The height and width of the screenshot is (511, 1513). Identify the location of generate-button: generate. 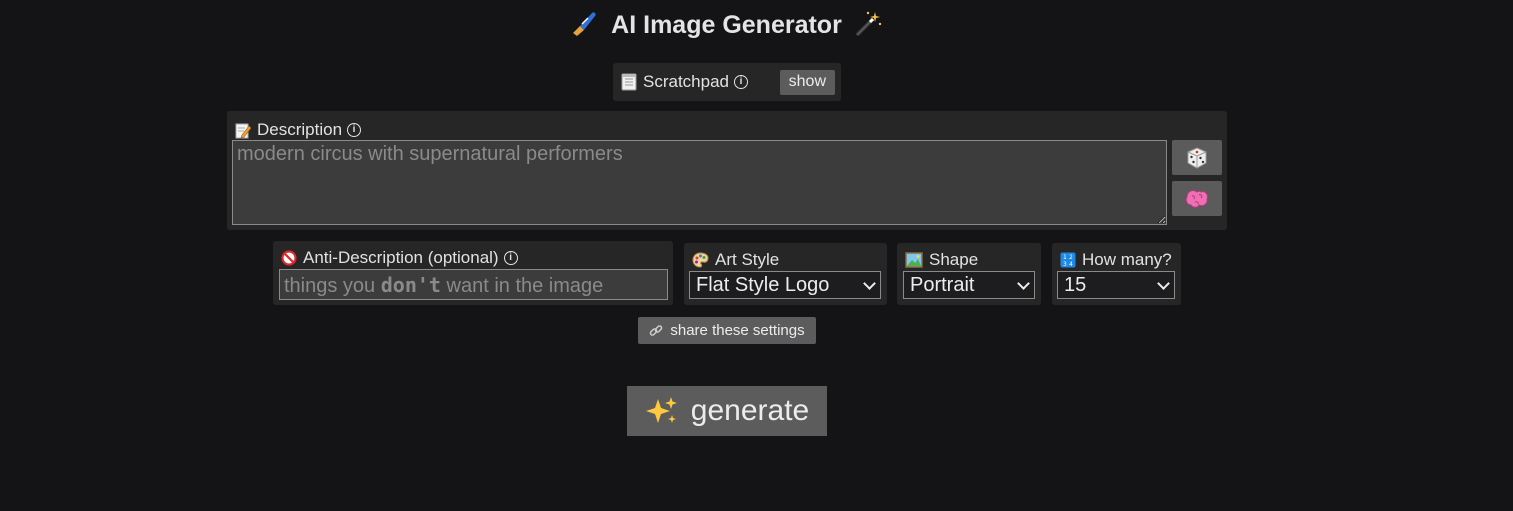
(727, 411).